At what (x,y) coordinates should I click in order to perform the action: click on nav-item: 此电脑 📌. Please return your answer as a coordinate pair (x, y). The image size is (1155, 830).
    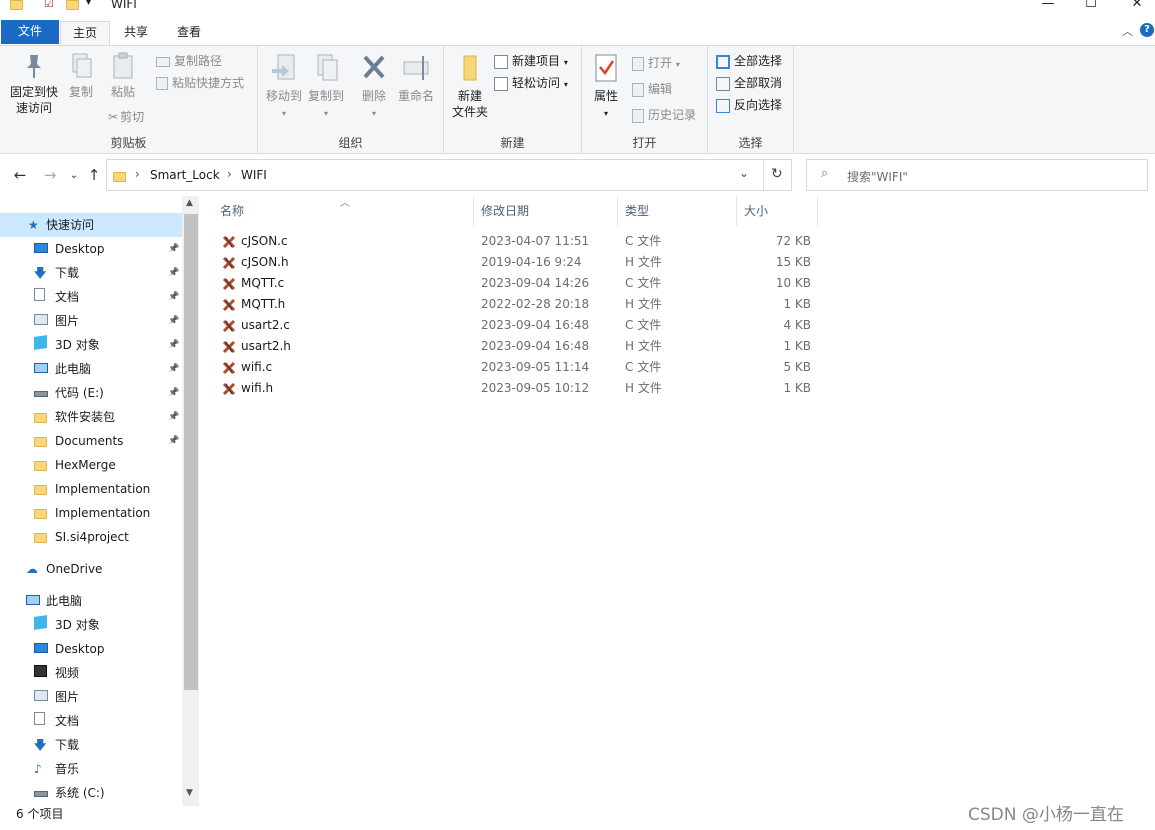
    Looking at the image, I should click on (91, 369).